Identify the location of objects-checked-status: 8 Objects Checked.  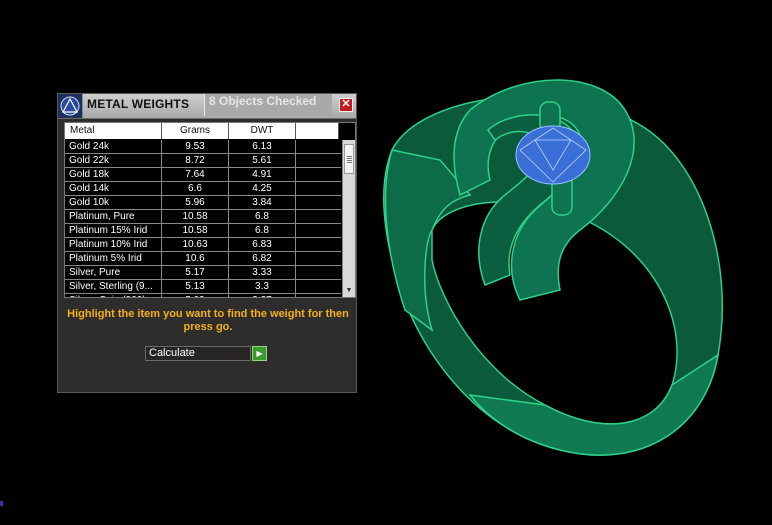
(268, 105).